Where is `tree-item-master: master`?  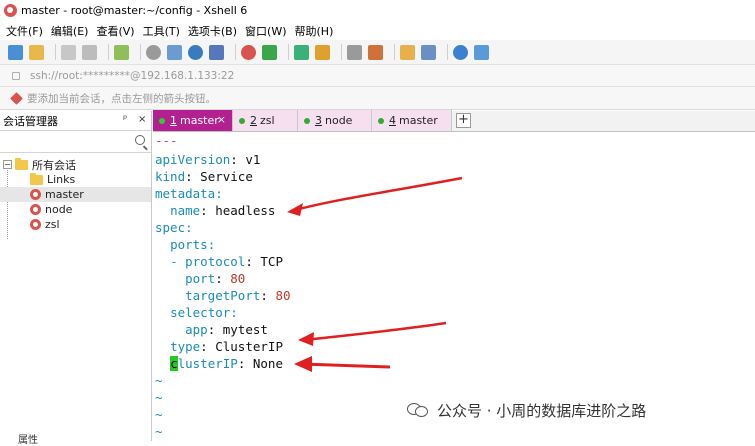
tree-item-master: master is located at coordinates (75, 194).